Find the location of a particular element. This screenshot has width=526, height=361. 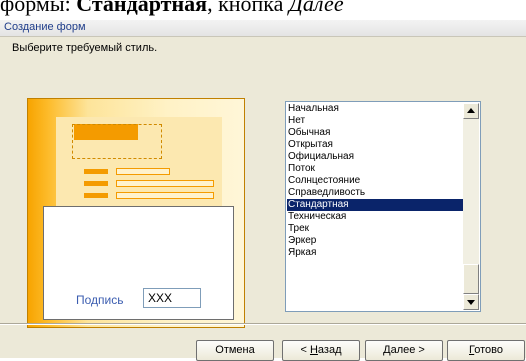

scroll-up-button is located at coordinates (471, 111).